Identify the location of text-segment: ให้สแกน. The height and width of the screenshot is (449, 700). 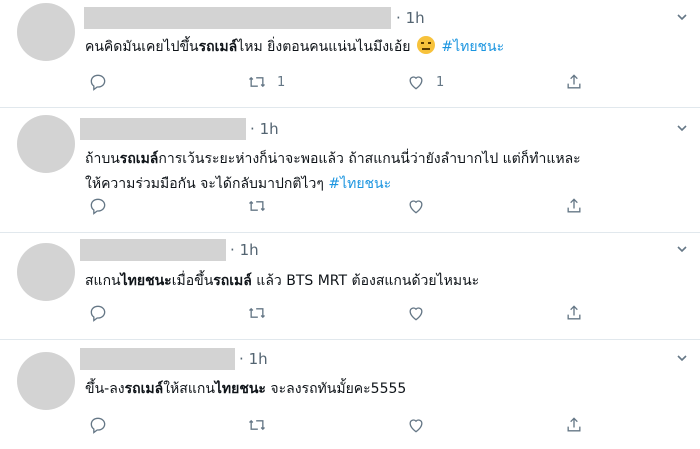
(189, 389).